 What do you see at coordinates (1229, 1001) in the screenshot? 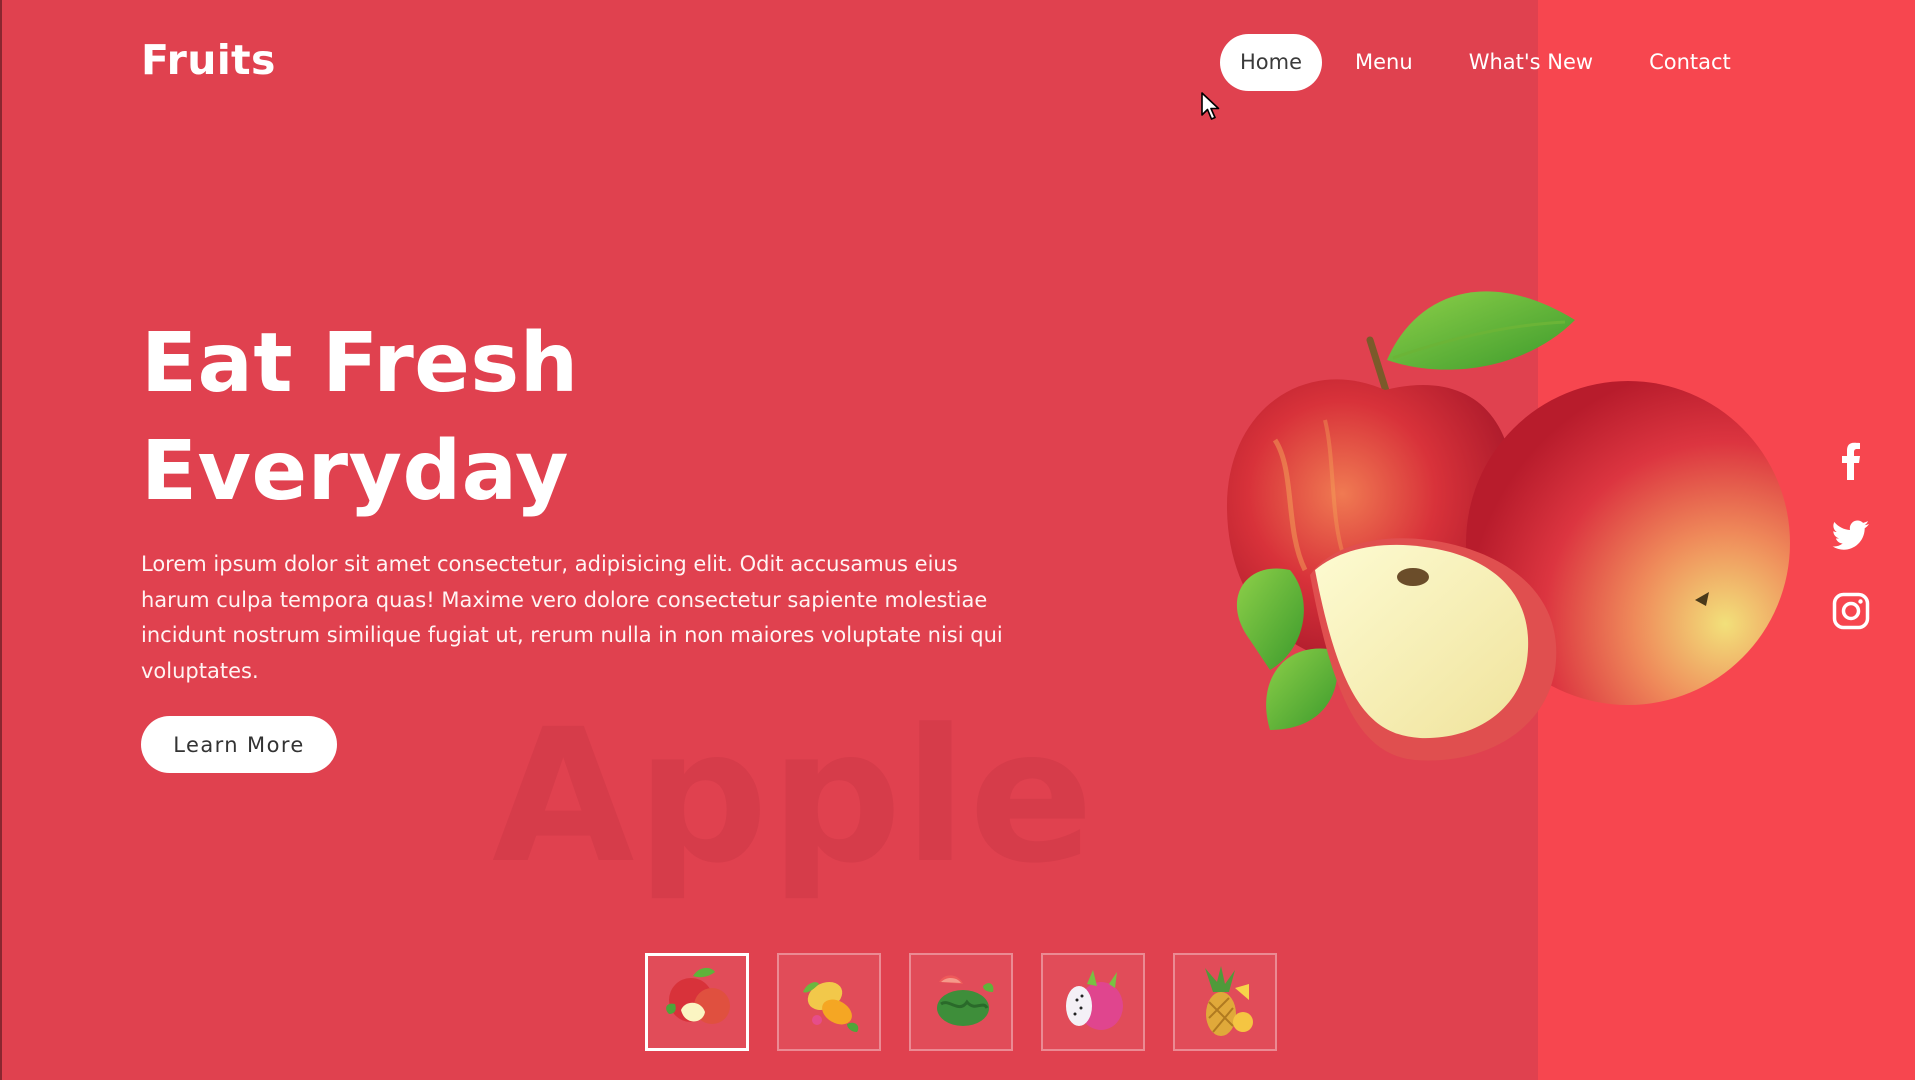
I see `pineapple-thumbnail-icon` at bounding box center [1229, 1001].